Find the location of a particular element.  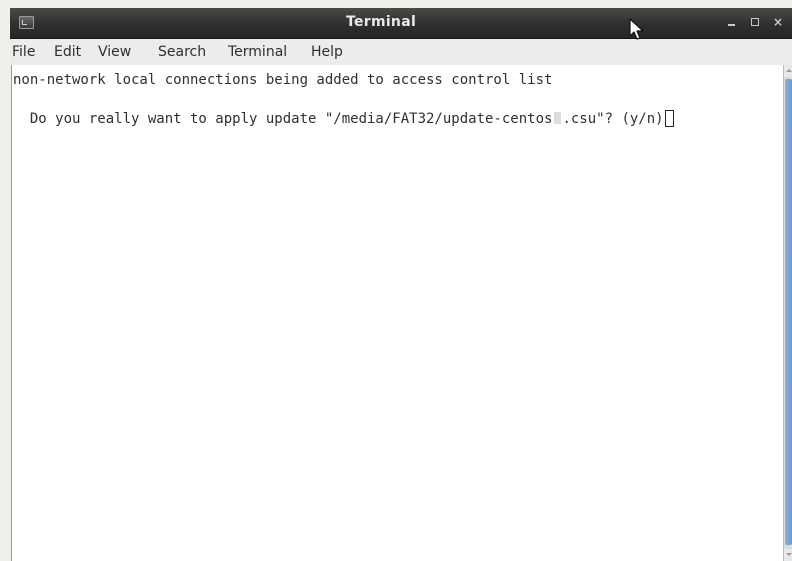

redacted-mark is located at coordinates (558, 118).